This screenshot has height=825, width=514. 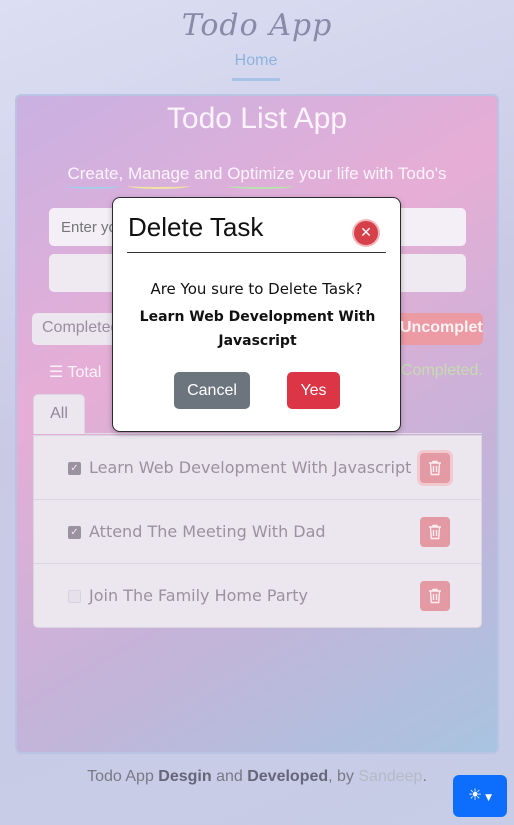 What do you see at coordinates (208, 173) in the screenshot?
I see `tagline-sep-2: and` at bounding box center [208, 173].